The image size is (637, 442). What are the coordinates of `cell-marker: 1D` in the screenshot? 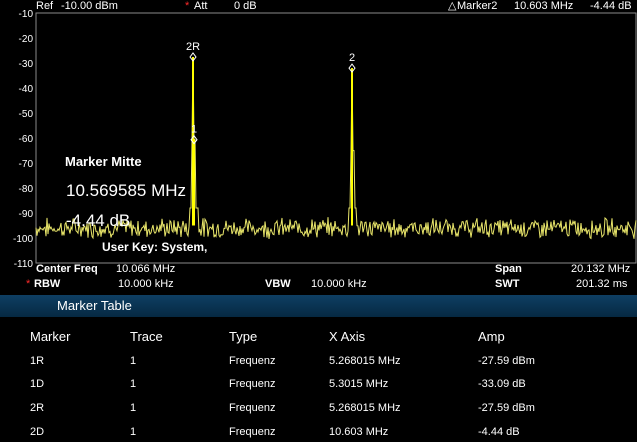 It's located at (37, 384).